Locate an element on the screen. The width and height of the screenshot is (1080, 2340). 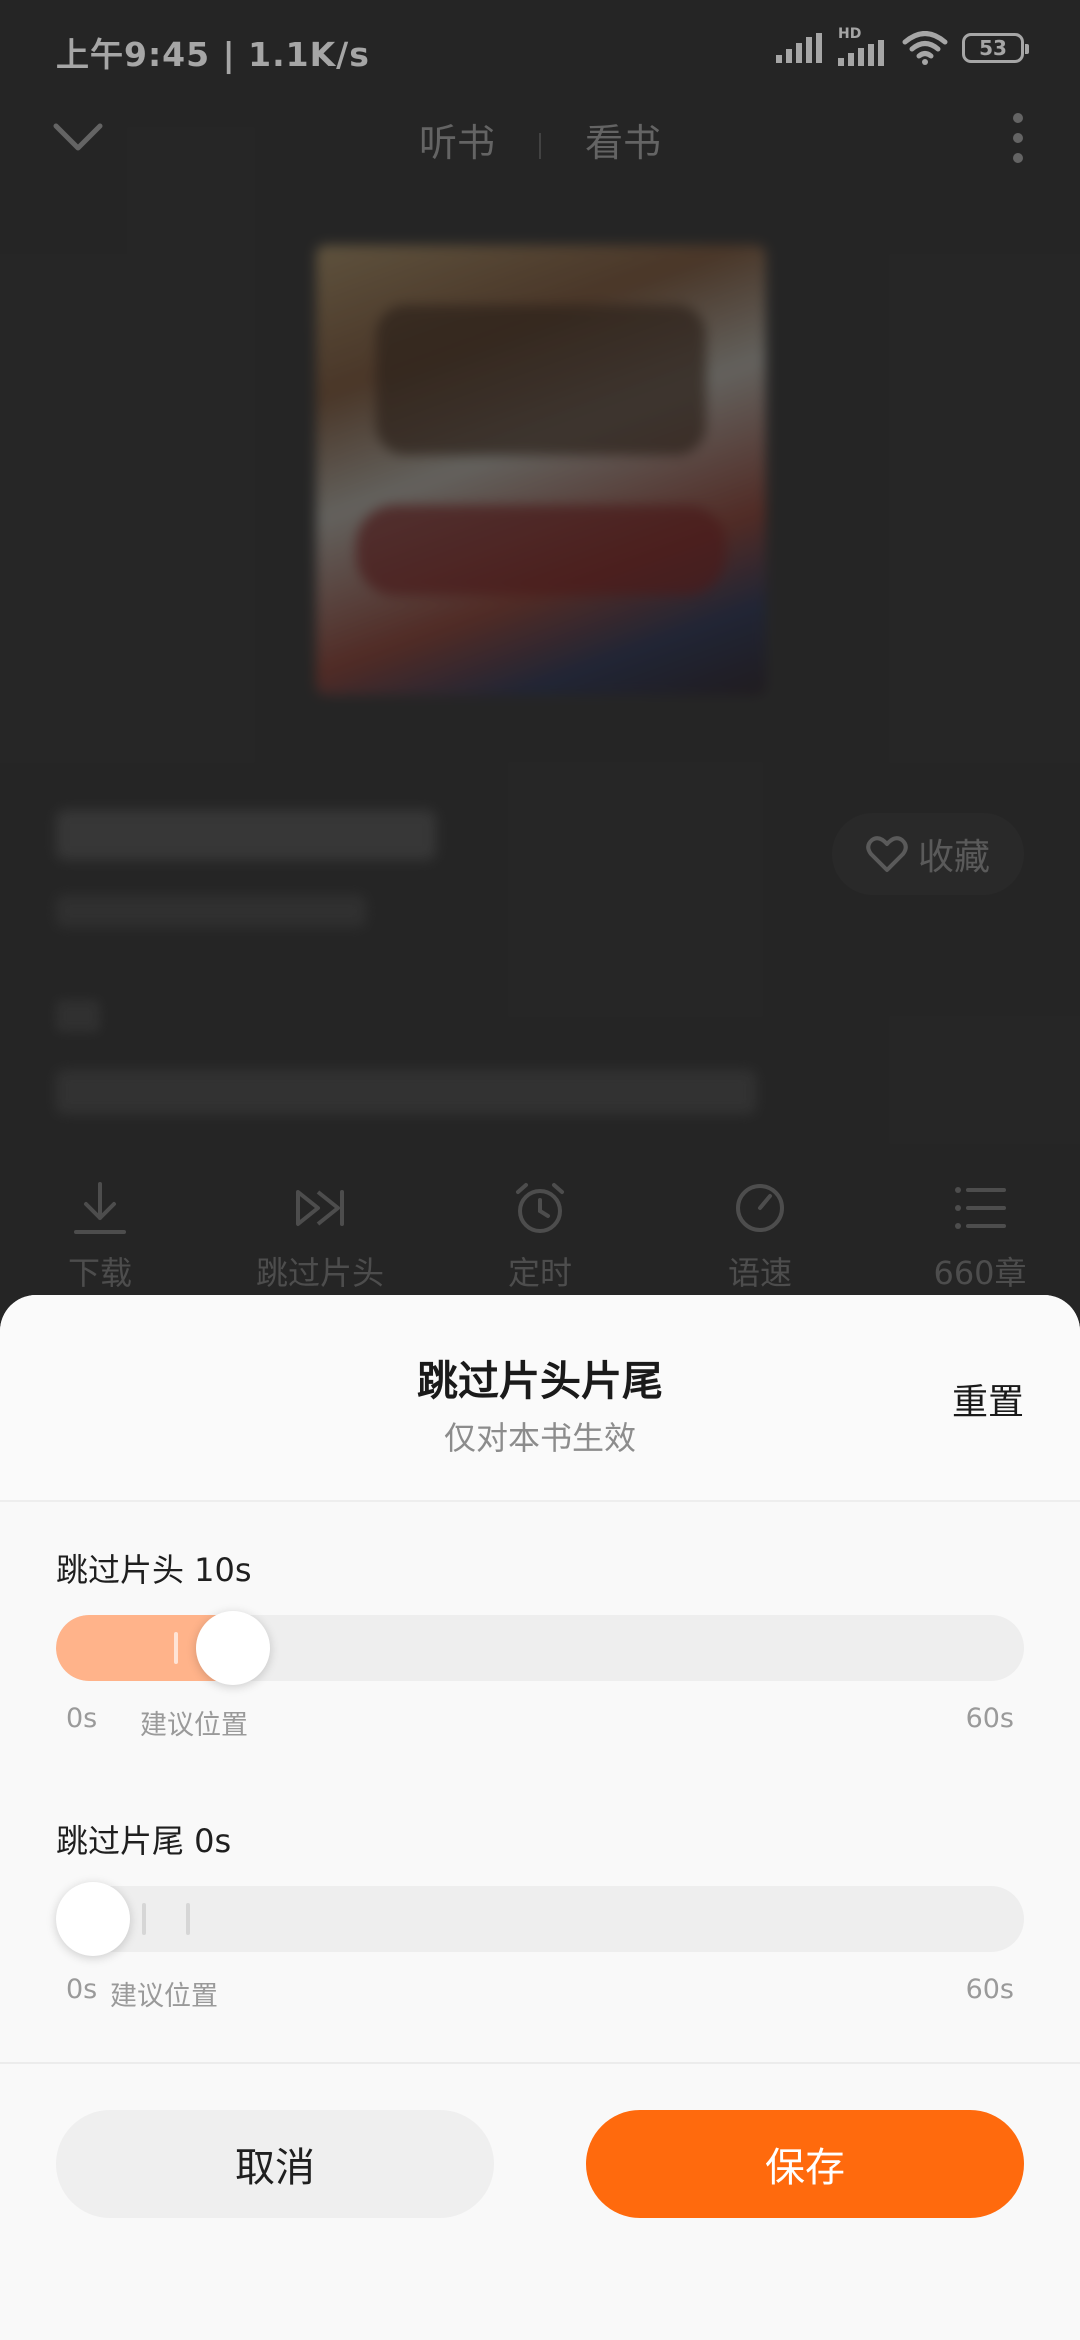
outro-skip-scale: 0s 建议位置 60s is located at coordinates (540, 1993).